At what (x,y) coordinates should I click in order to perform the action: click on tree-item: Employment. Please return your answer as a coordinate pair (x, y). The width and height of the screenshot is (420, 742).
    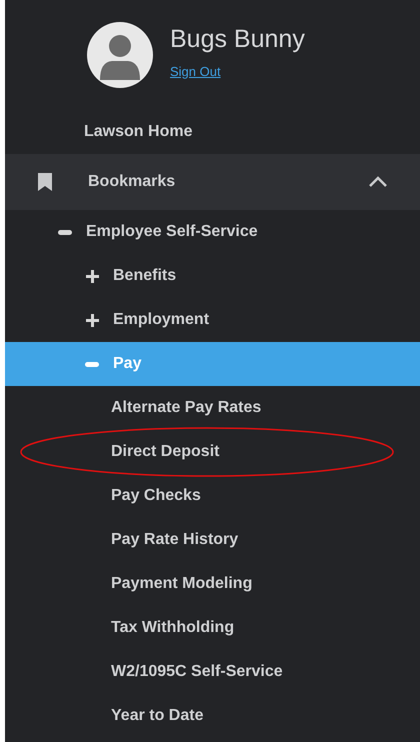
    Looking at the image, I should click on (212, 320).